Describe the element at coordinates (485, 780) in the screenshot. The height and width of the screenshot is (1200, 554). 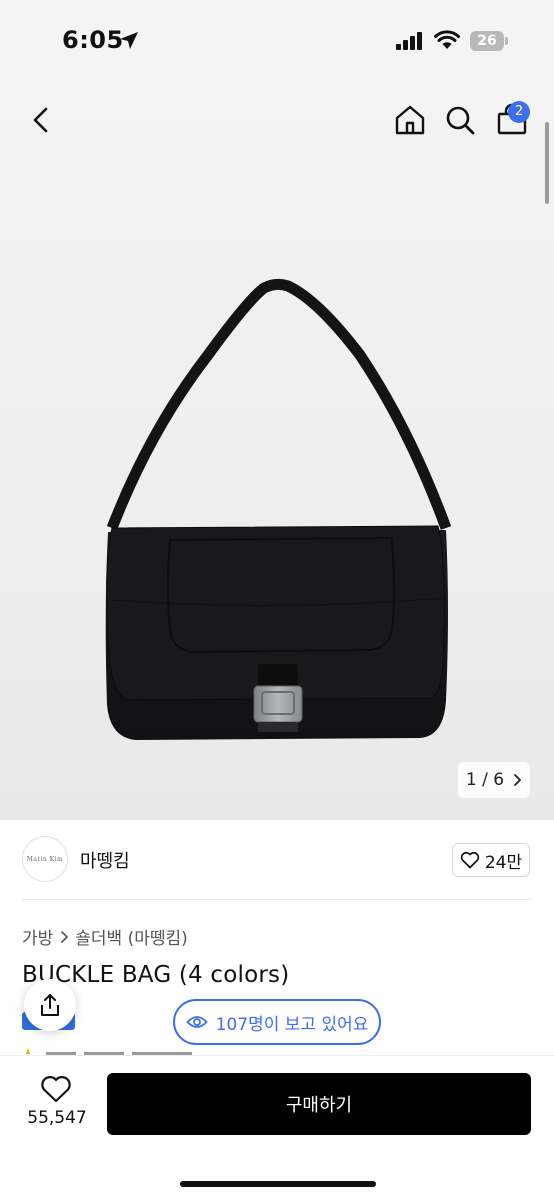
I see `gallery-page-text: 1 / 6` at that location.